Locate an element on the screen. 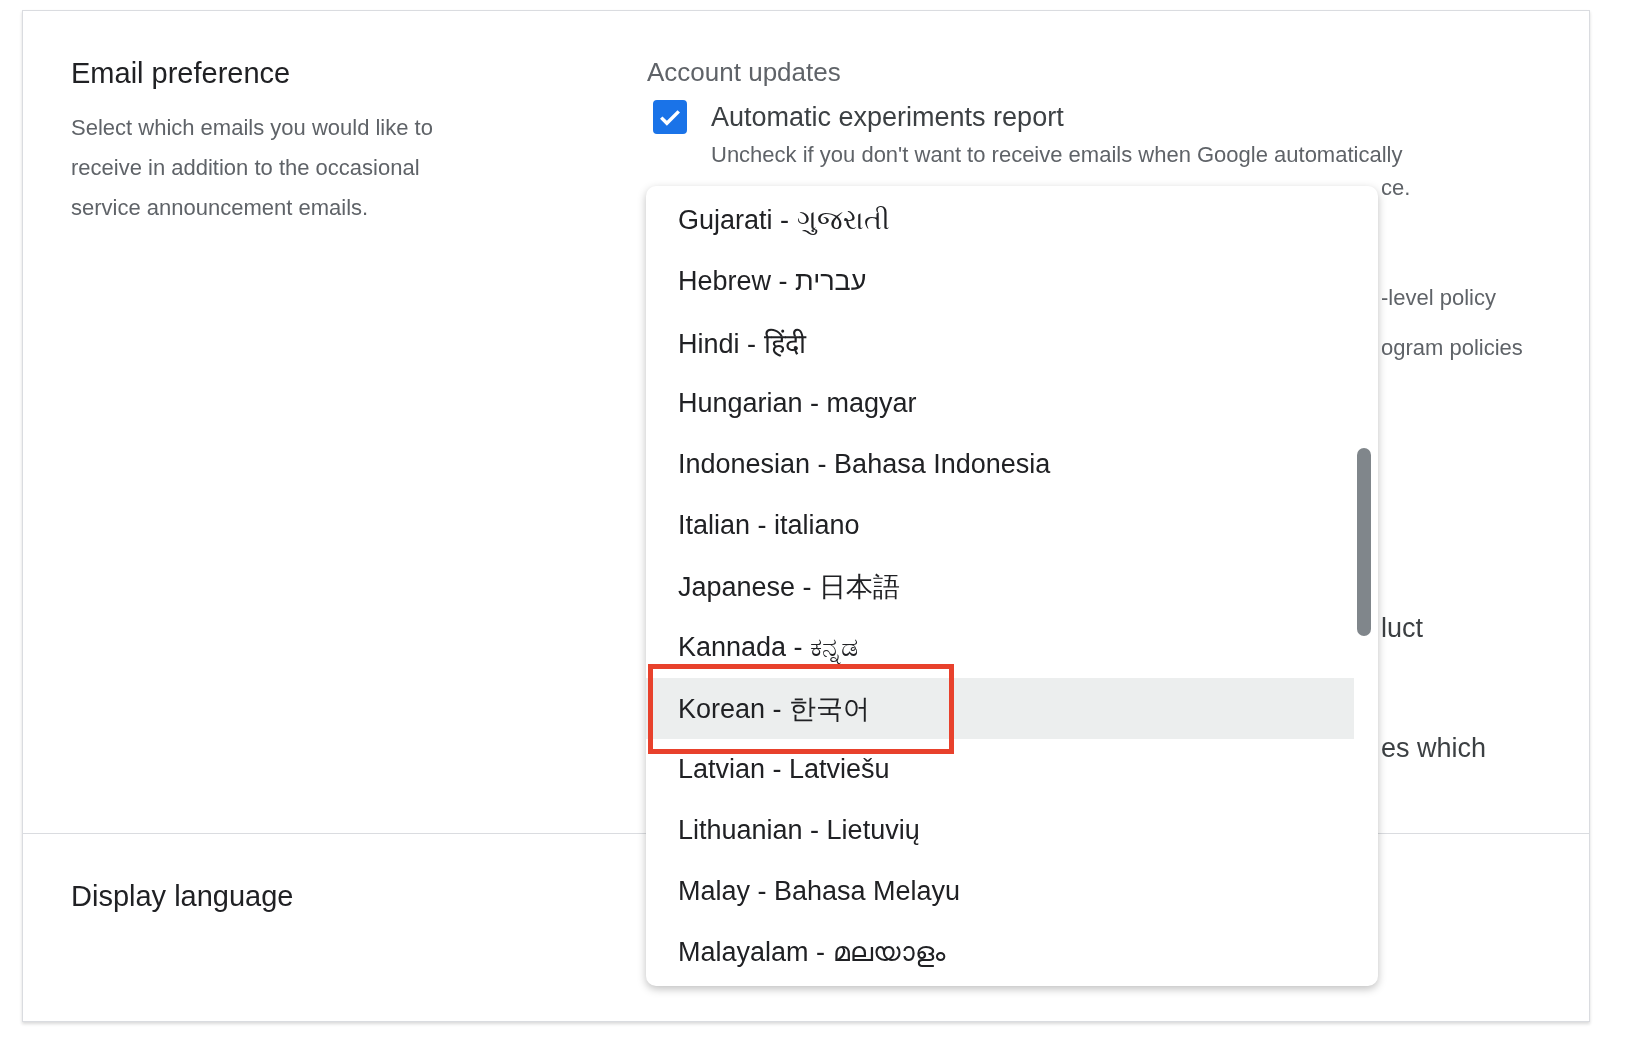 This screenshot has height=1062, width=1644. language-option: Indonesian - Bahasa Indonesia is located at coordinates (1000, 464).